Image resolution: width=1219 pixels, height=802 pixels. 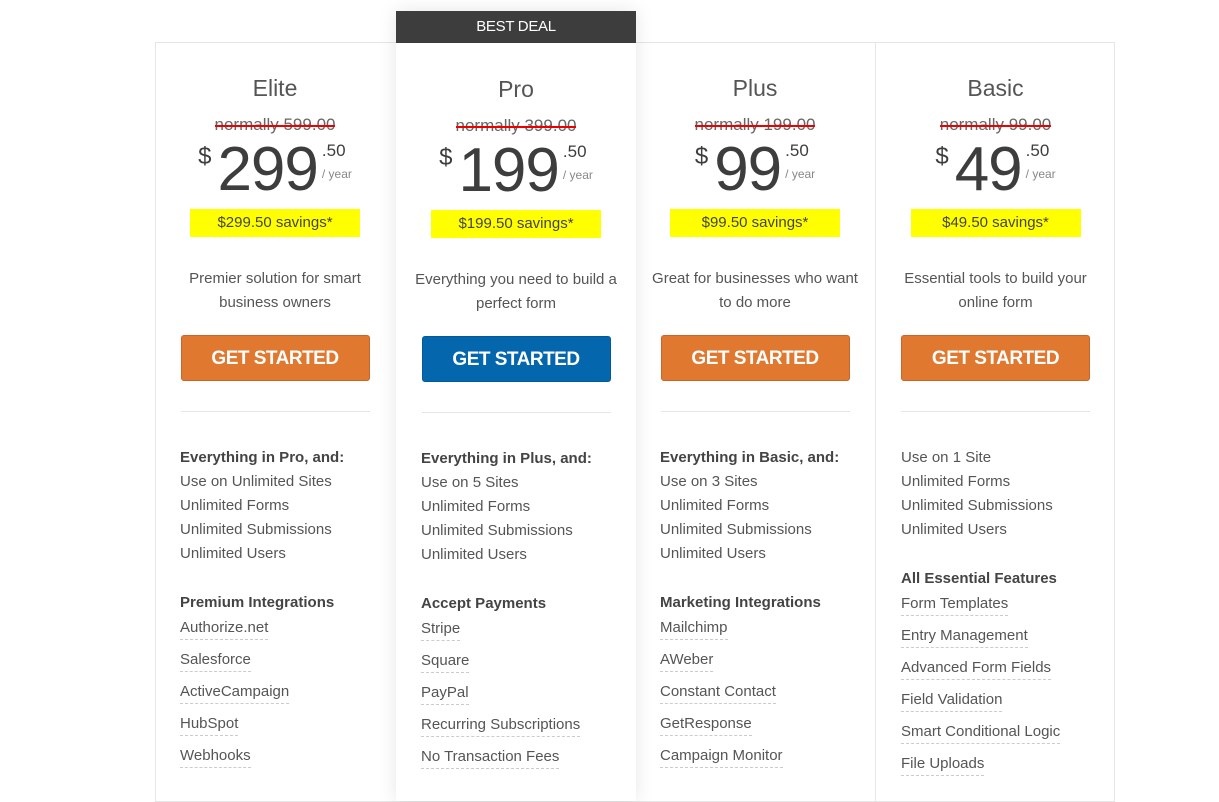 What do you see at coordinates (257, 602) in the screenshot?
I see `section-heading: Premium Integrations` at bounding box center [257, 602].